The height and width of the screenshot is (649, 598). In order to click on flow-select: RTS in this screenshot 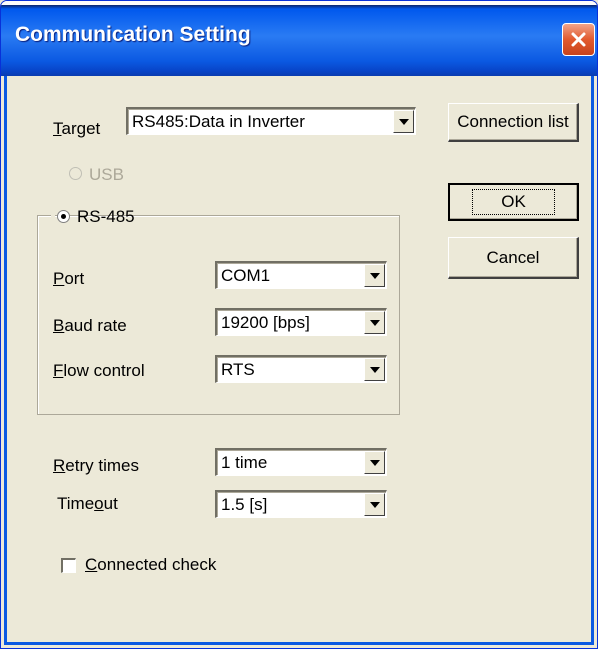, I will do `click(301, 369)`.